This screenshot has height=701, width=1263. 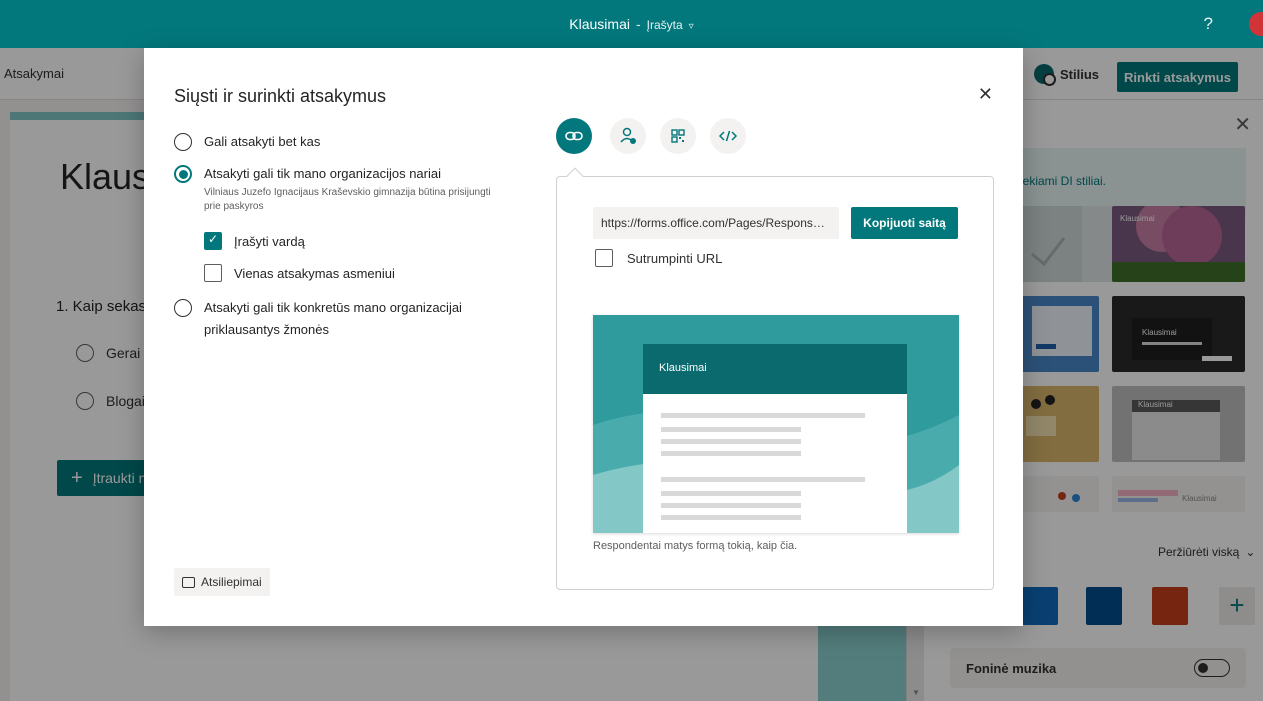 I want to click on one-response-checkbox: Vienas atsakymas asmeniui, so click(x=299, y=273).